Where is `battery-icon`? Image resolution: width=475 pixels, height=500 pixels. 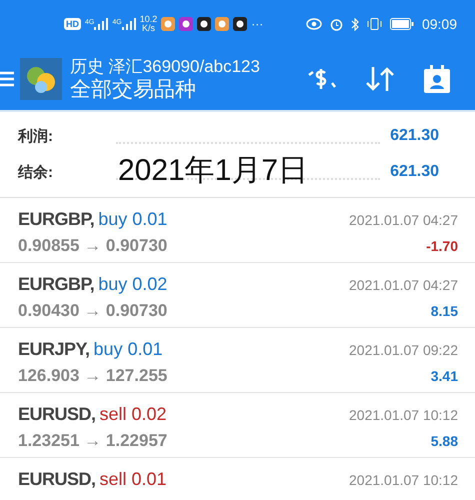
battery-icon is located at coordinates (402, 24).